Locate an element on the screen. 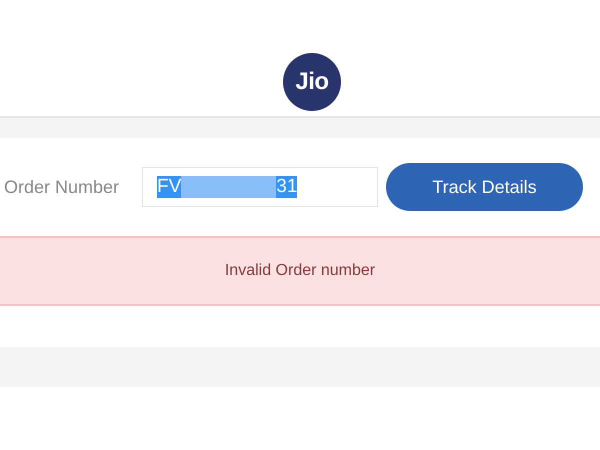 The image size is (600, 450). jio-logo: Jio is located at coordinates (312, 82).